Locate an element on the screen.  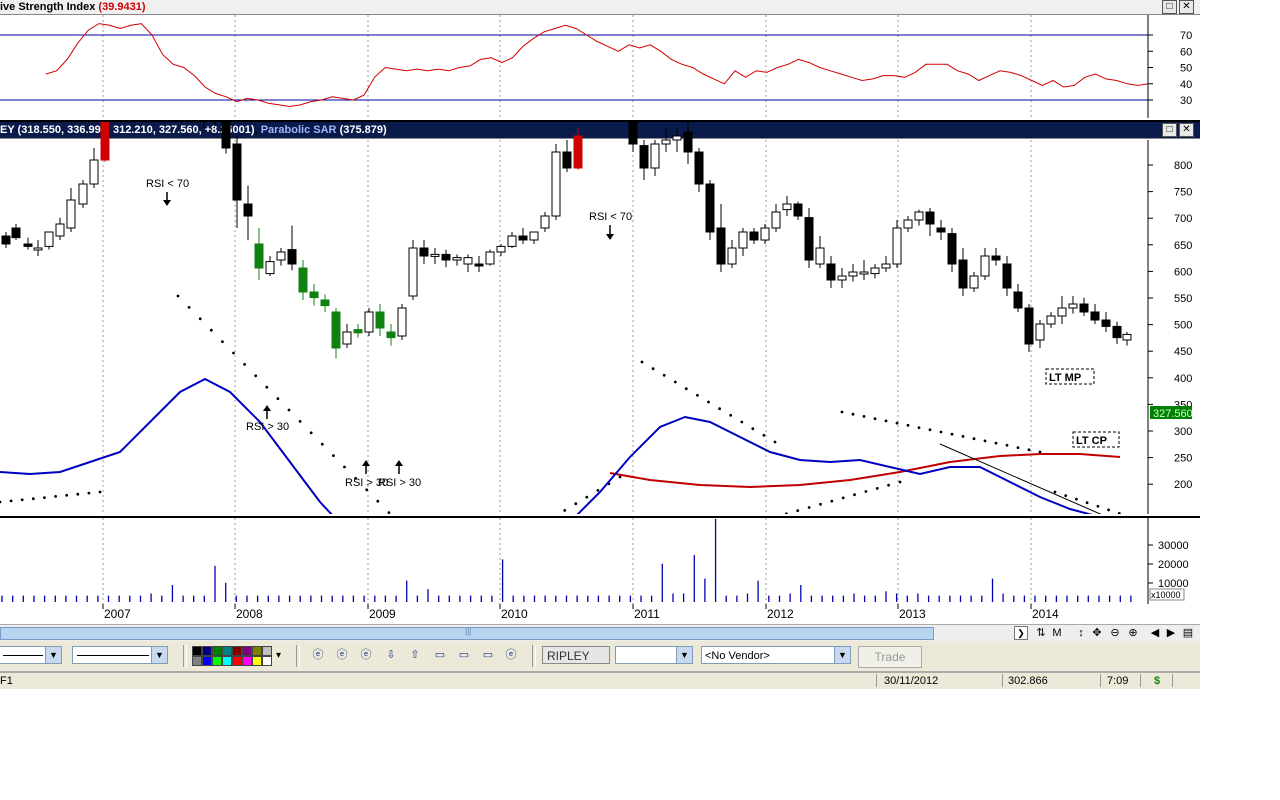
period-select: ▼ is located at coordinates (654, 655).